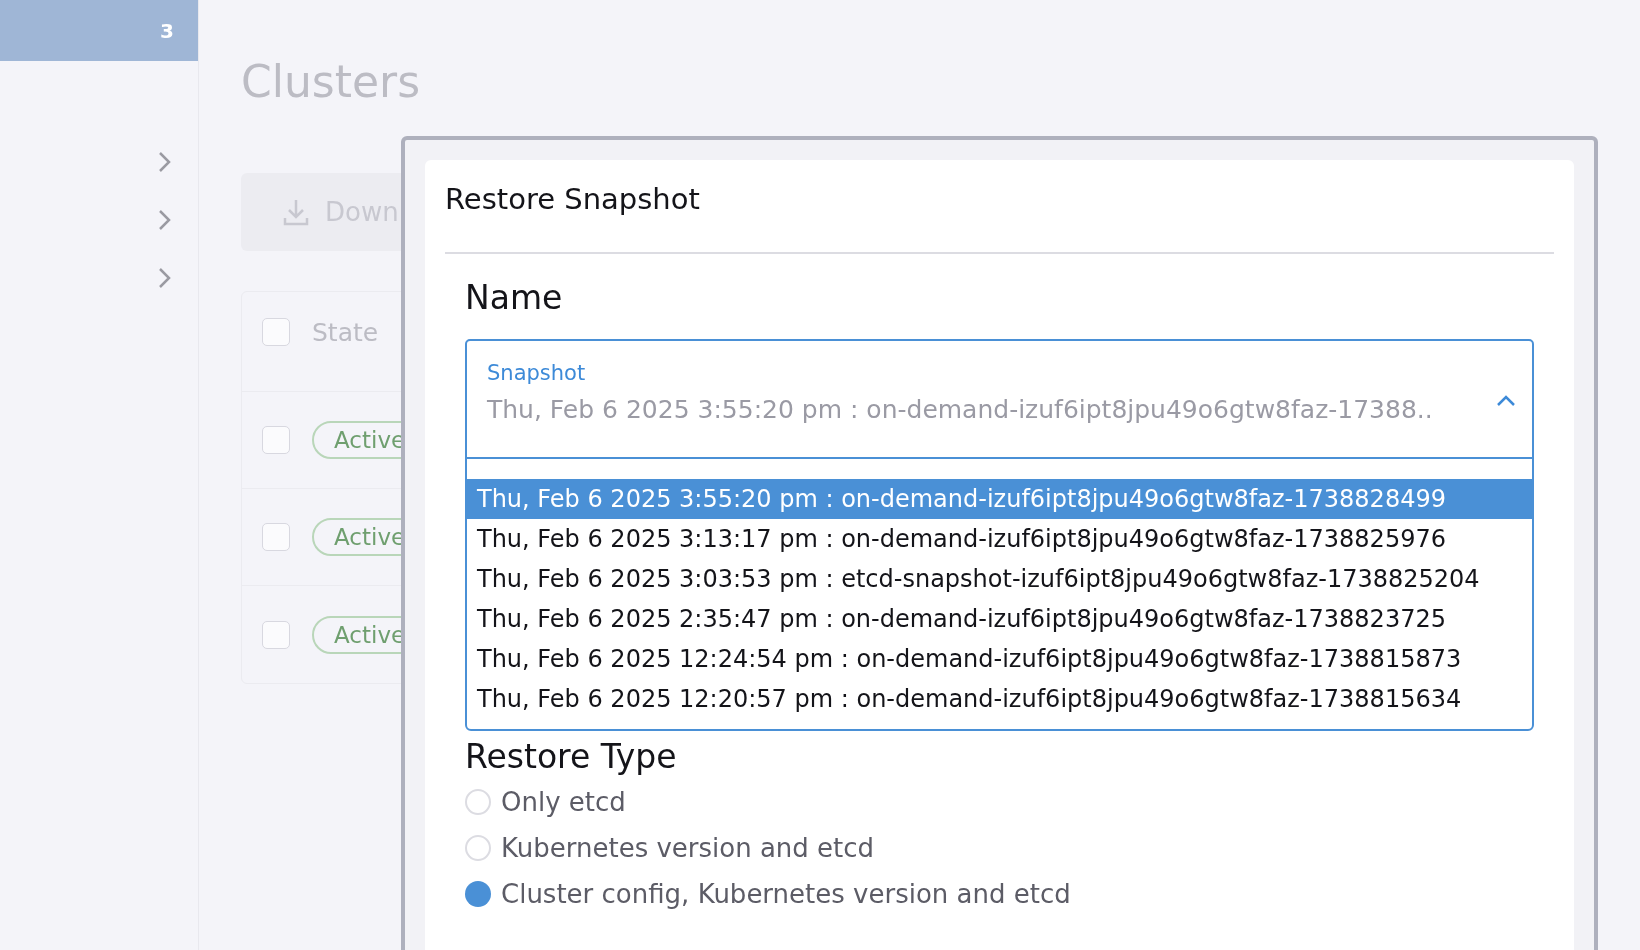 The width and height of the screenshot is (1640, 950). What do you see at coordinates (999, 699) in the screenshot?
I see `dropdown-option: Thu, Feb 6 2025 12:20:57 pm : on-demand-izuf6ipt8jpu49o6gtw8faz-1738815634` at bounding box center [999, 699].